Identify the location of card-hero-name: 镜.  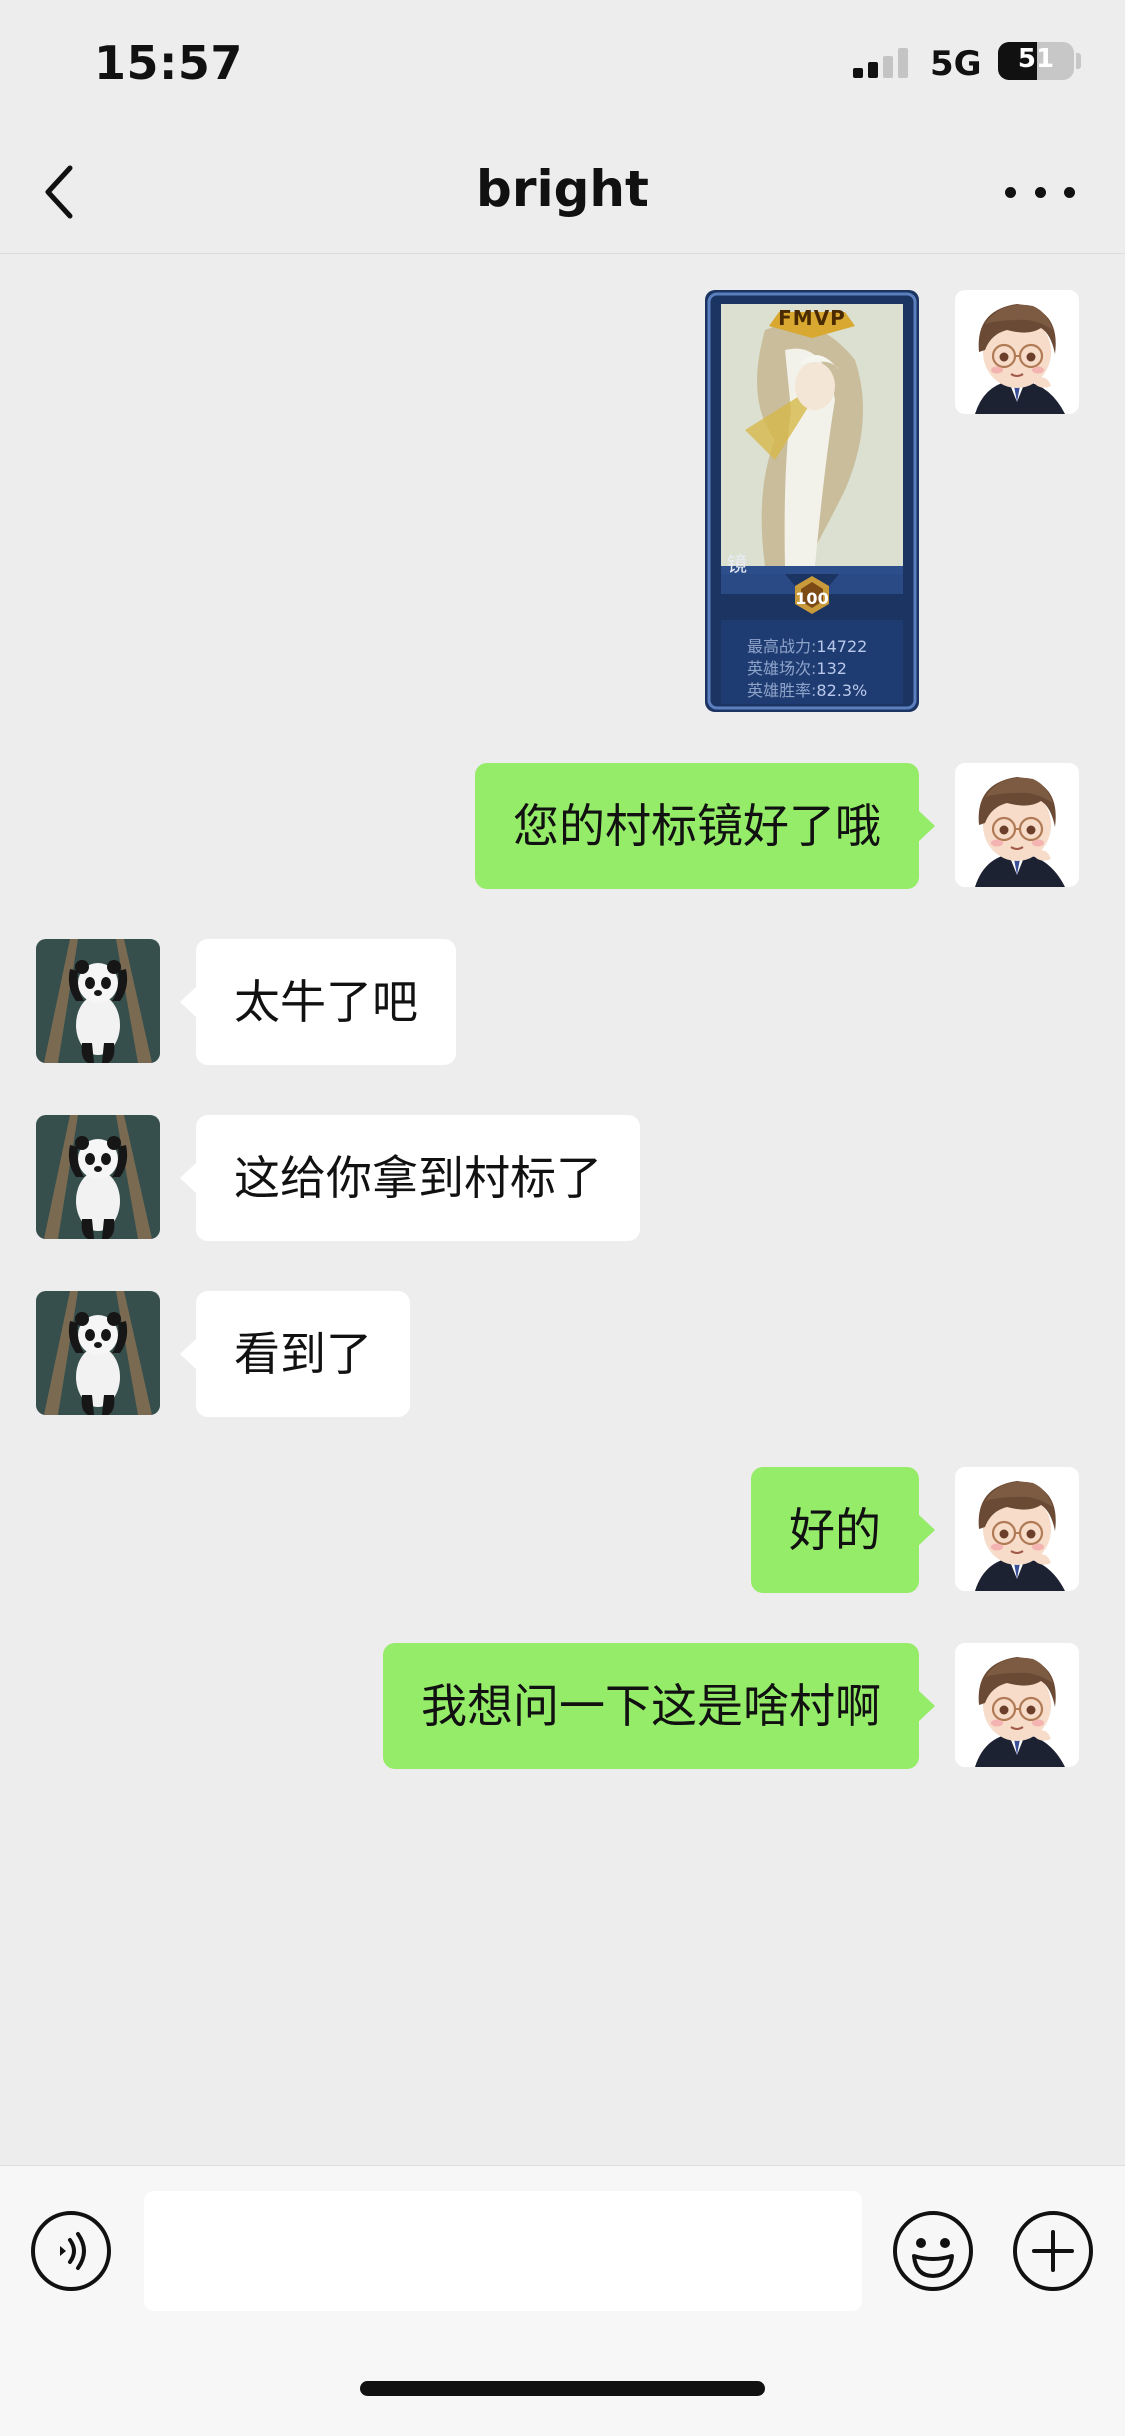
(737, 564).